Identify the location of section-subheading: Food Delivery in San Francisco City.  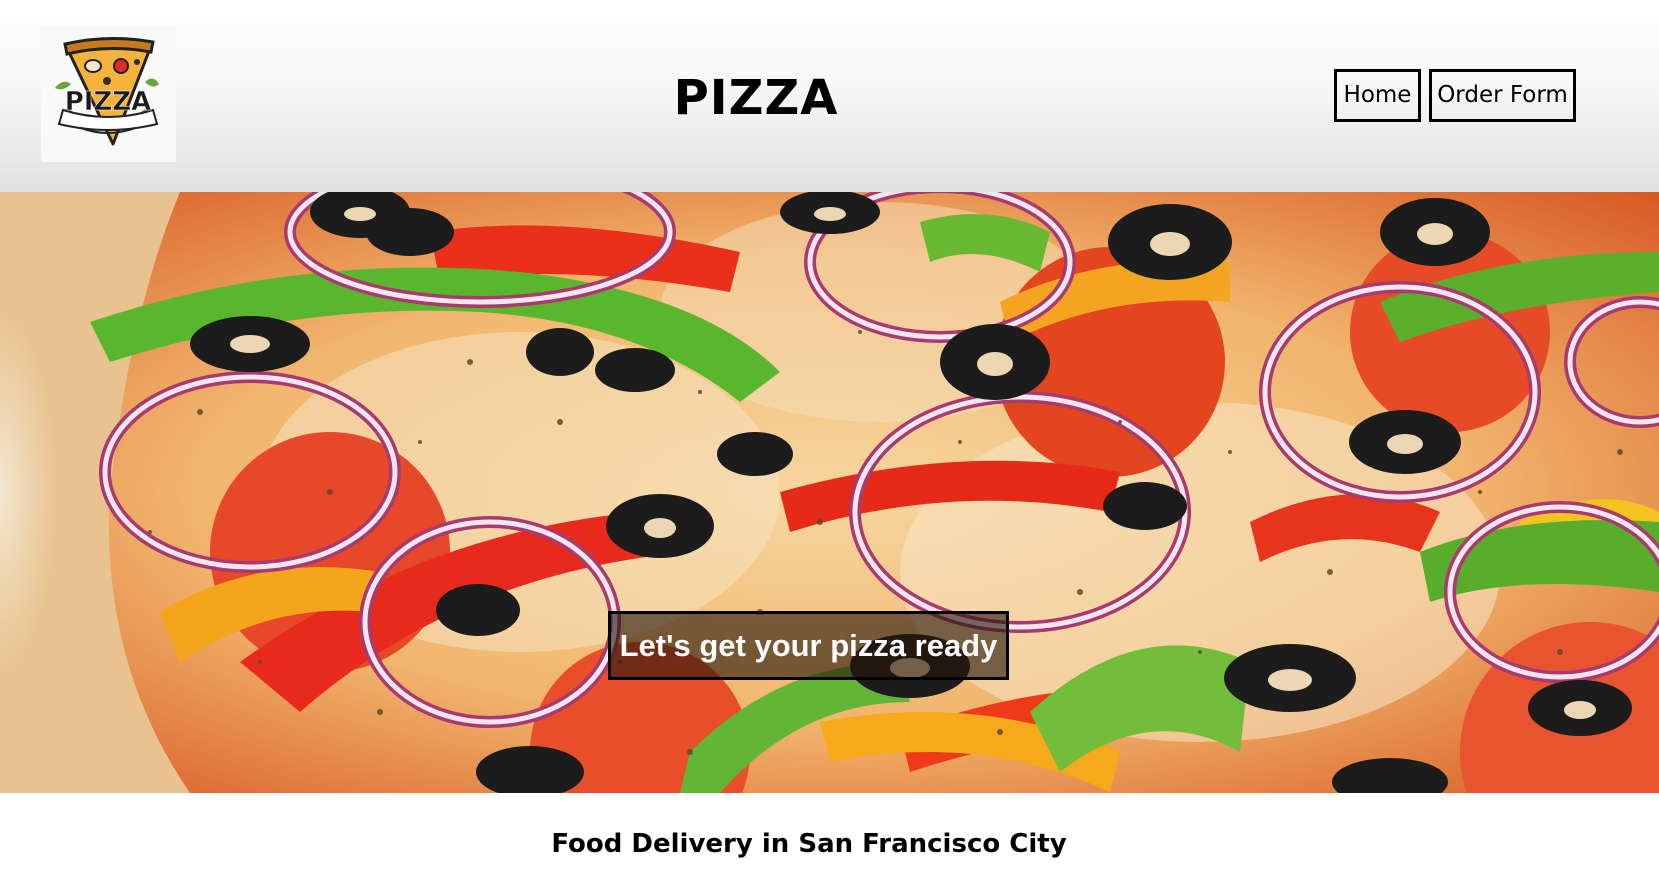
(809, 844).